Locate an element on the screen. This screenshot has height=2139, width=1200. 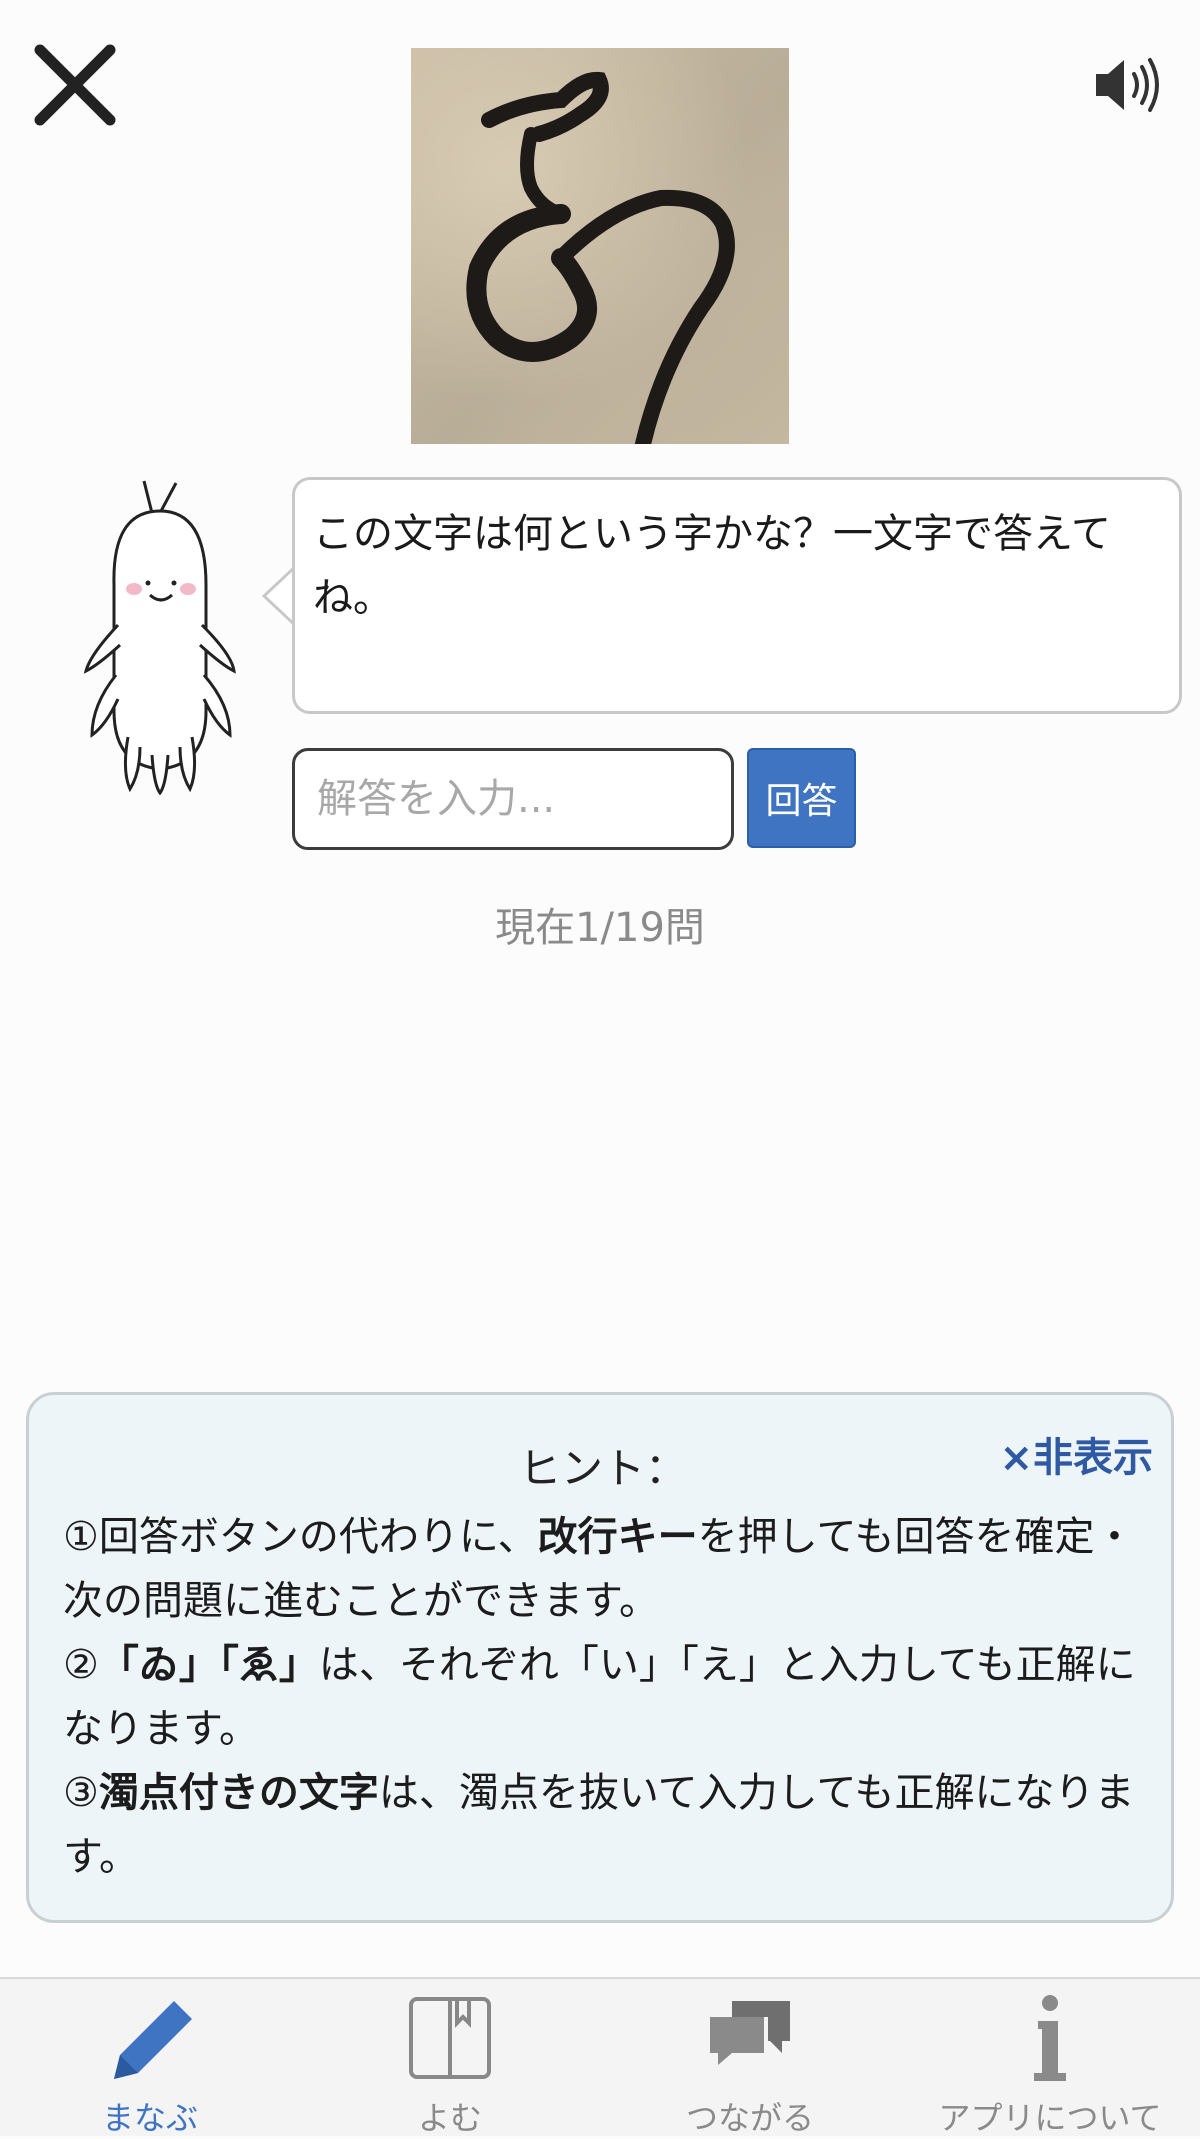
hide-hint-button: ×非表示 is located at coordinates (1076, 1454).